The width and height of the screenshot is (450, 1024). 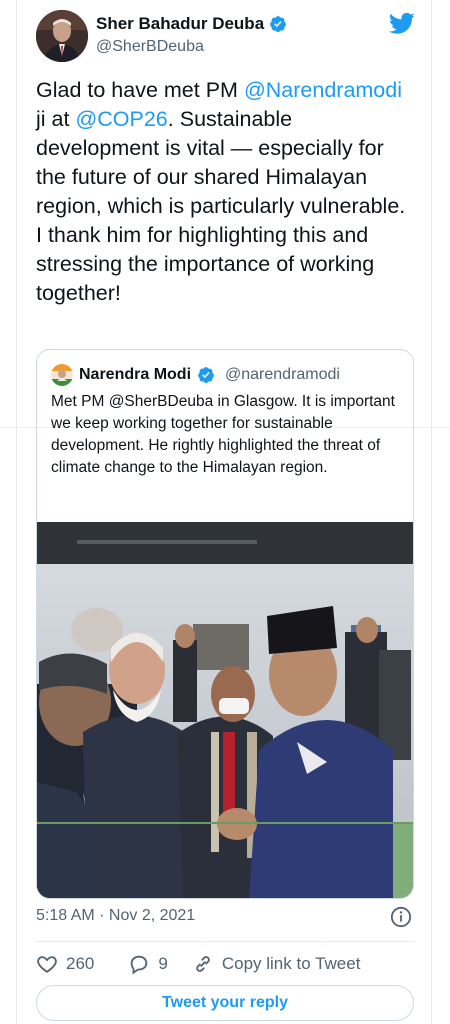 I want to click on tweet-your-reply-button: Tweet your reply, so click(x=225, y=1003).